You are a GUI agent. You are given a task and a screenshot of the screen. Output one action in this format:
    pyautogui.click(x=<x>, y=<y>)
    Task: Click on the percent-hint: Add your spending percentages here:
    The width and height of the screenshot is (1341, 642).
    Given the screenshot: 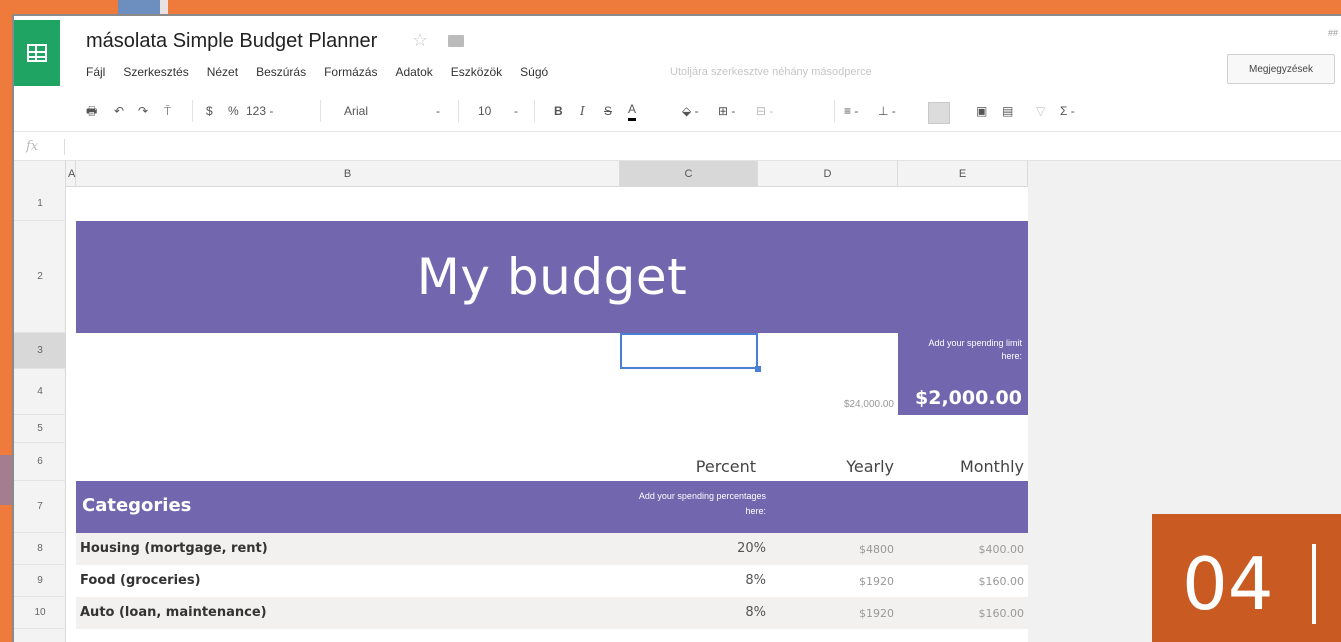 What is the action you would take?
    pyautogui.click(x=702, y=503)
    